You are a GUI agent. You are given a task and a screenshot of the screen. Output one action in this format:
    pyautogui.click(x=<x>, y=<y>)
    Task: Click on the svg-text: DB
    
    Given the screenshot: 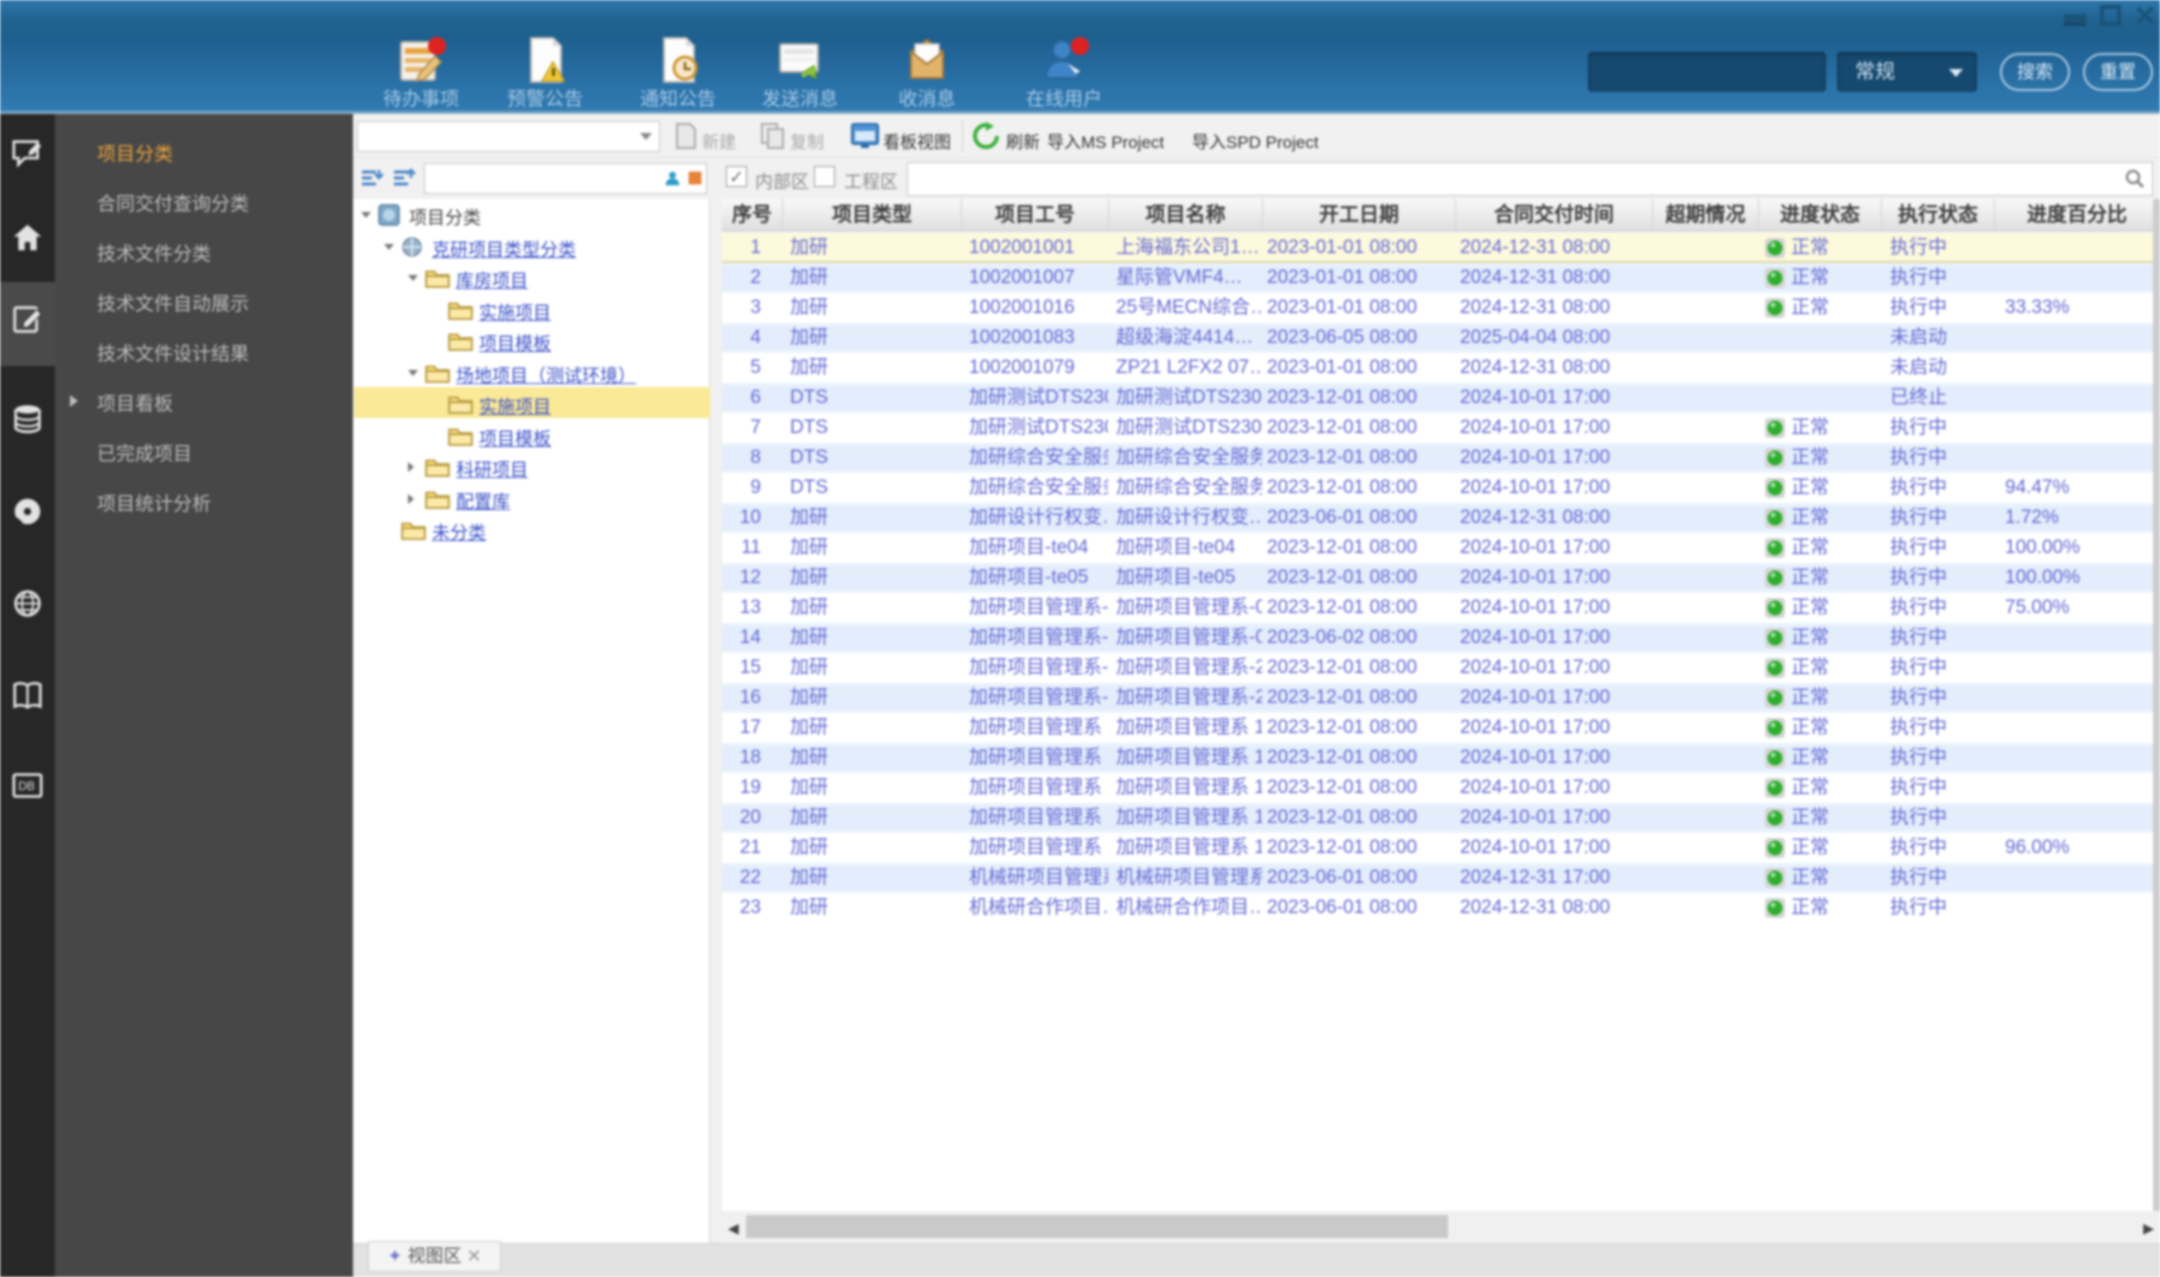 What is the action you would take?
    pyautogui.click(x=26, y=786)
    